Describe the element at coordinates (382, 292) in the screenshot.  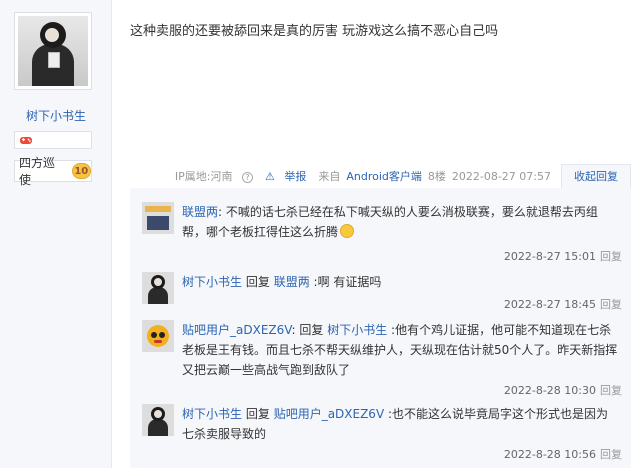
I see `reply-item: 树下小书生 回复 联盟两 :啊 有证据吗 2022-8-27 18:45 回复` at that location.